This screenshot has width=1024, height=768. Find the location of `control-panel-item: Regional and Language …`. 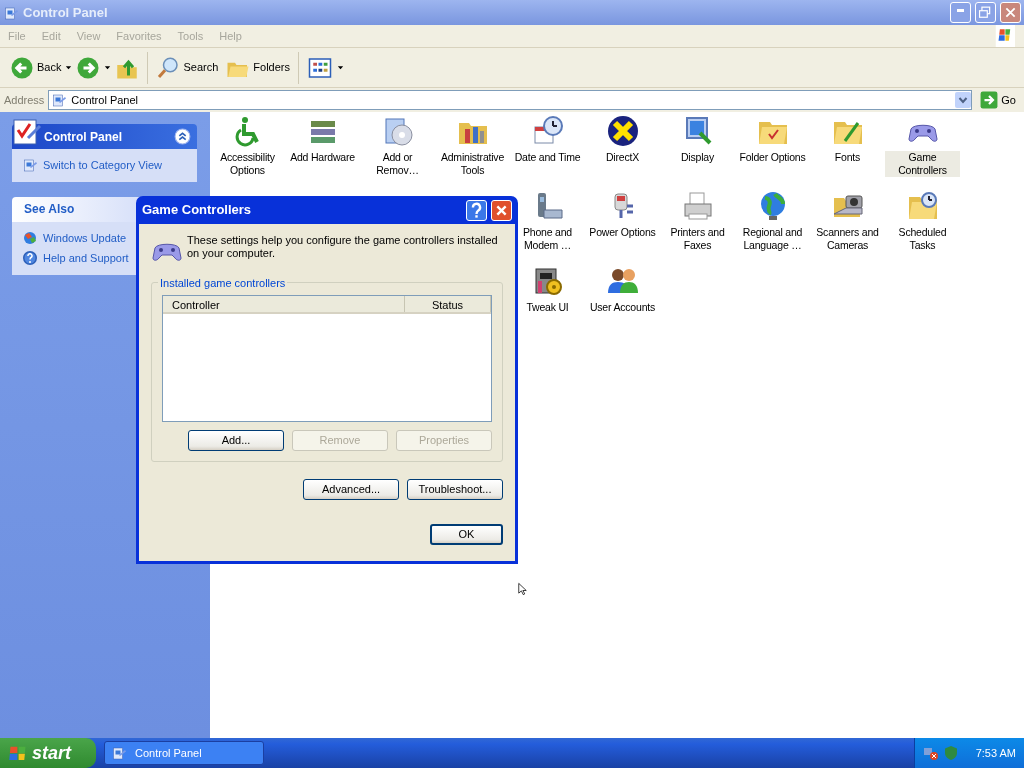

control-panel-item: Regional and Language … is located at coordinates (772, 239).